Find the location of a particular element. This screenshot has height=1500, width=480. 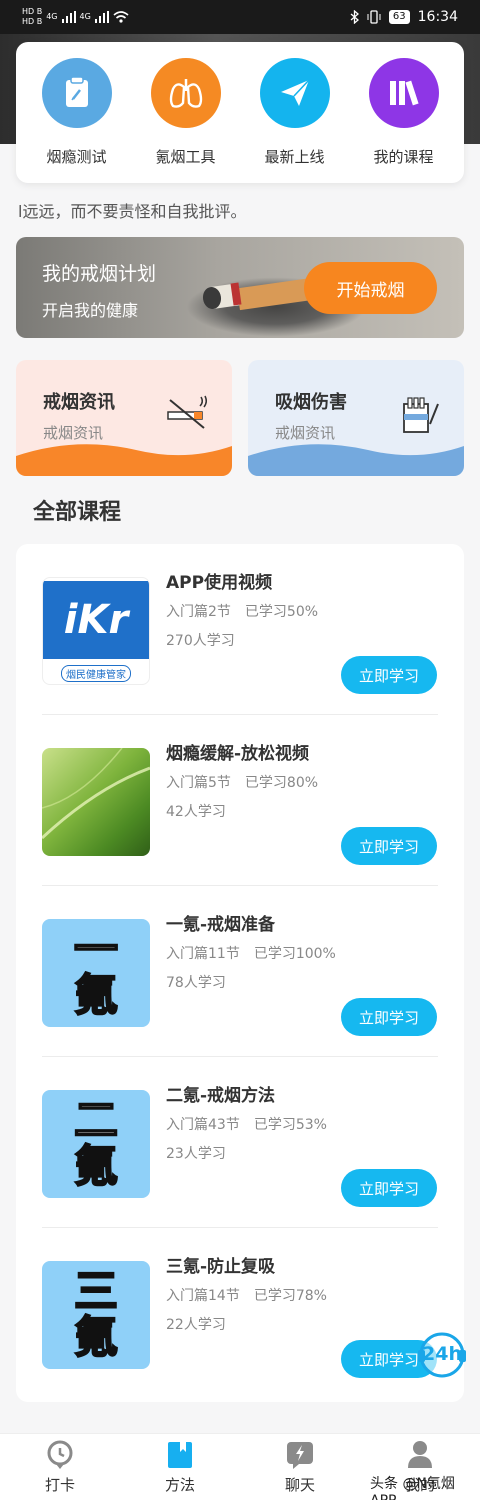

course-lessons: 入门篇11节 is located at coordinates (203, 954).